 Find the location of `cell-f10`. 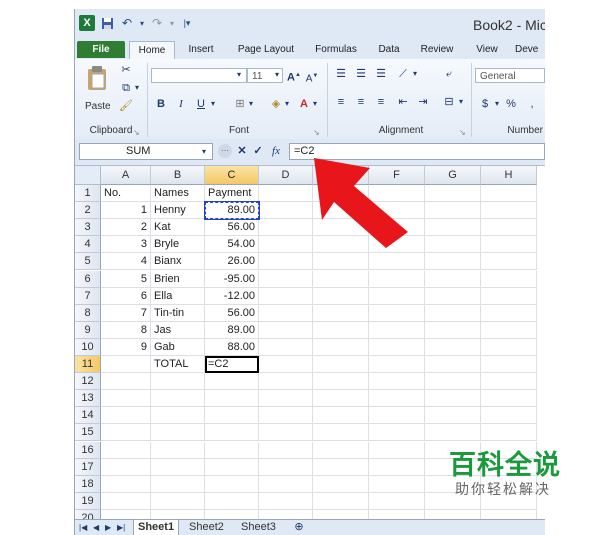

cell-f10 is located at coordinates (397, 347).